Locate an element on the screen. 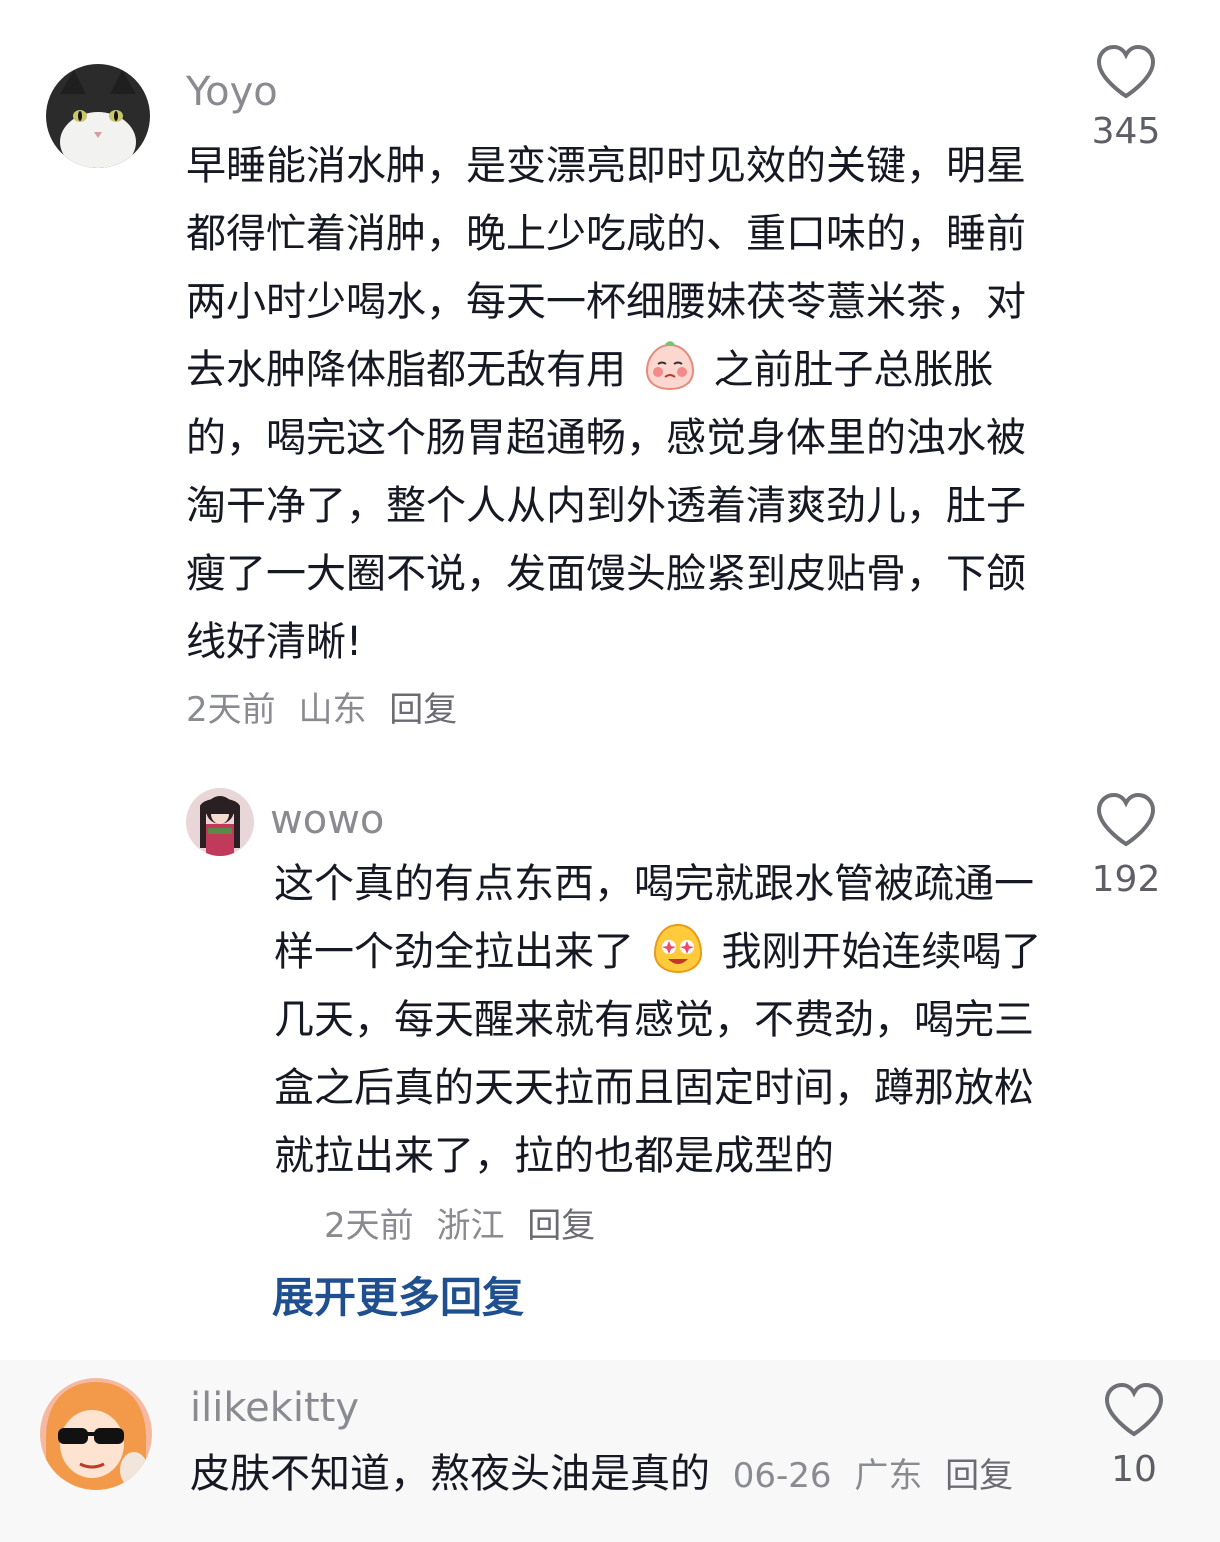  comment-text: 皮肤不知道，熬夜头油是真的 06-26 广东 回复 is located at coordinates (630, 1475).